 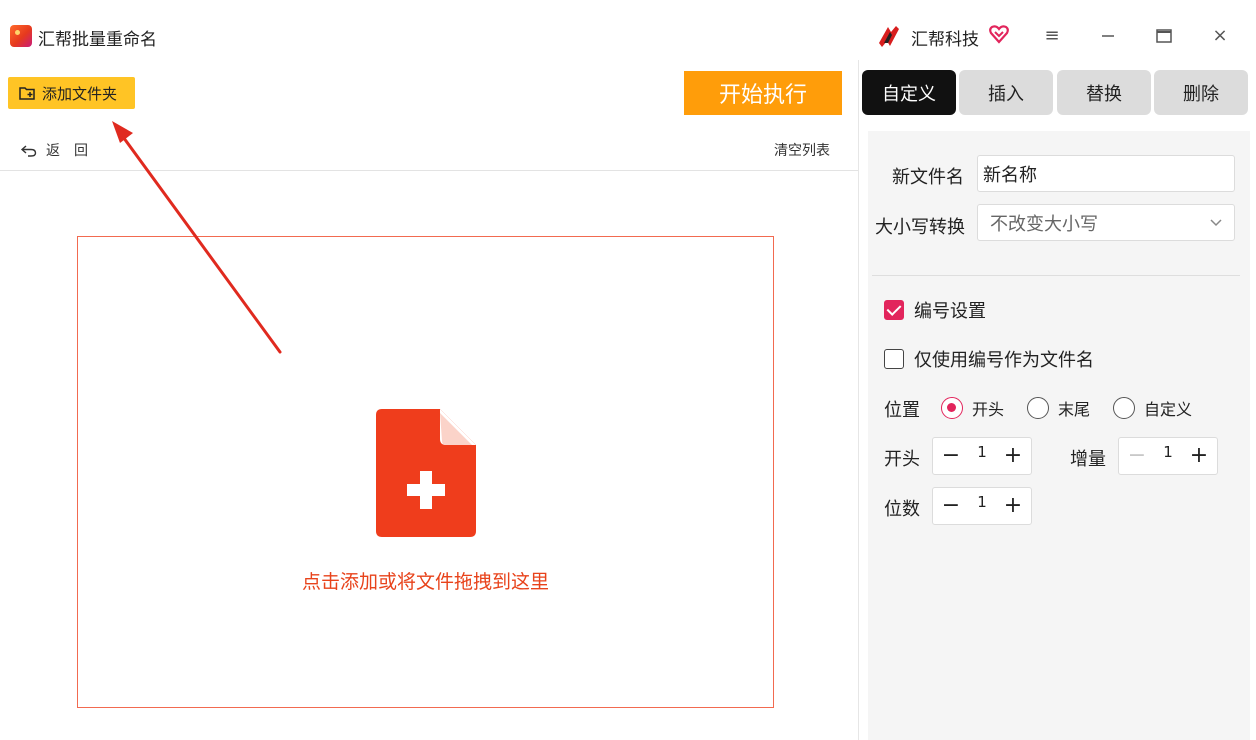 I want to click on new-name-label: 新文件名, so click(x=928, y=177).